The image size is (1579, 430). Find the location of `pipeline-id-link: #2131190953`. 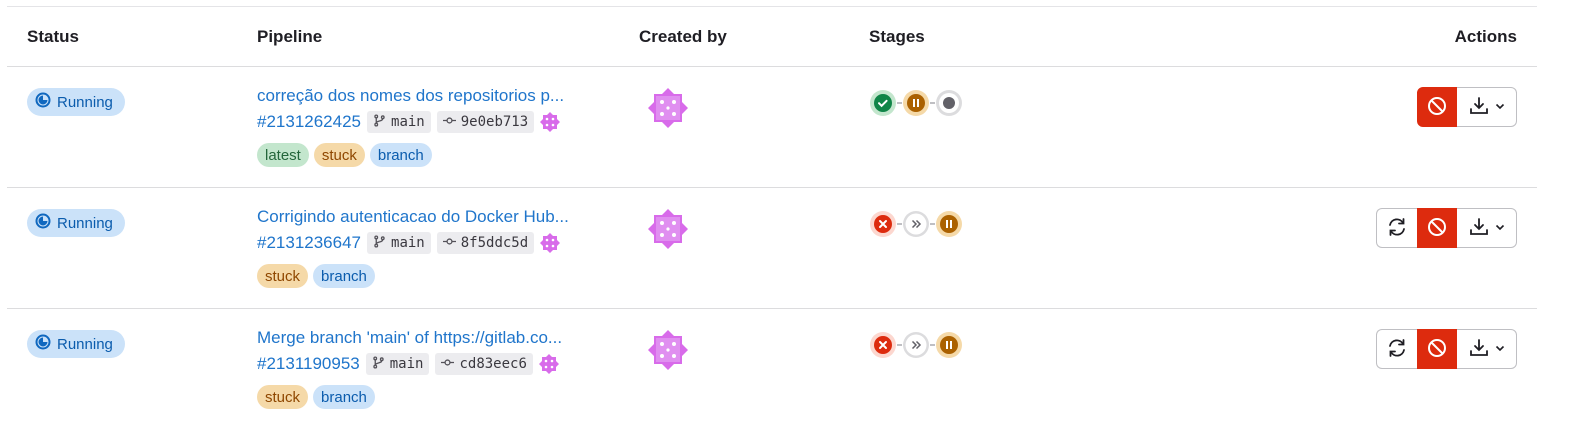

pipeline-id-link: #2131190953 is located at coordinates (308, 364).